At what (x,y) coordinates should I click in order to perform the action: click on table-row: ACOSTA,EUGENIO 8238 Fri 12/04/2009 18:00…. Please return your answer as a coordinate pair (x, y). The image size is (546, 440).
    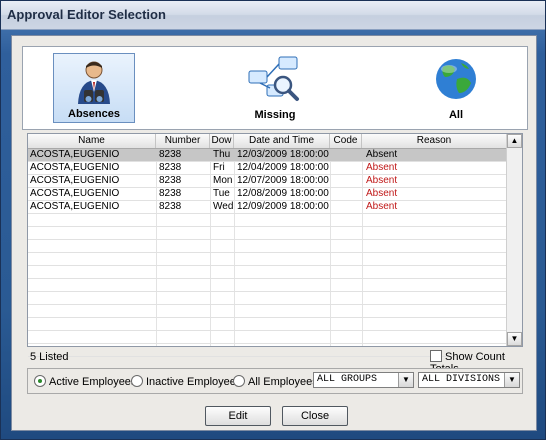
    Looking at the image, I should click on (267, 168).